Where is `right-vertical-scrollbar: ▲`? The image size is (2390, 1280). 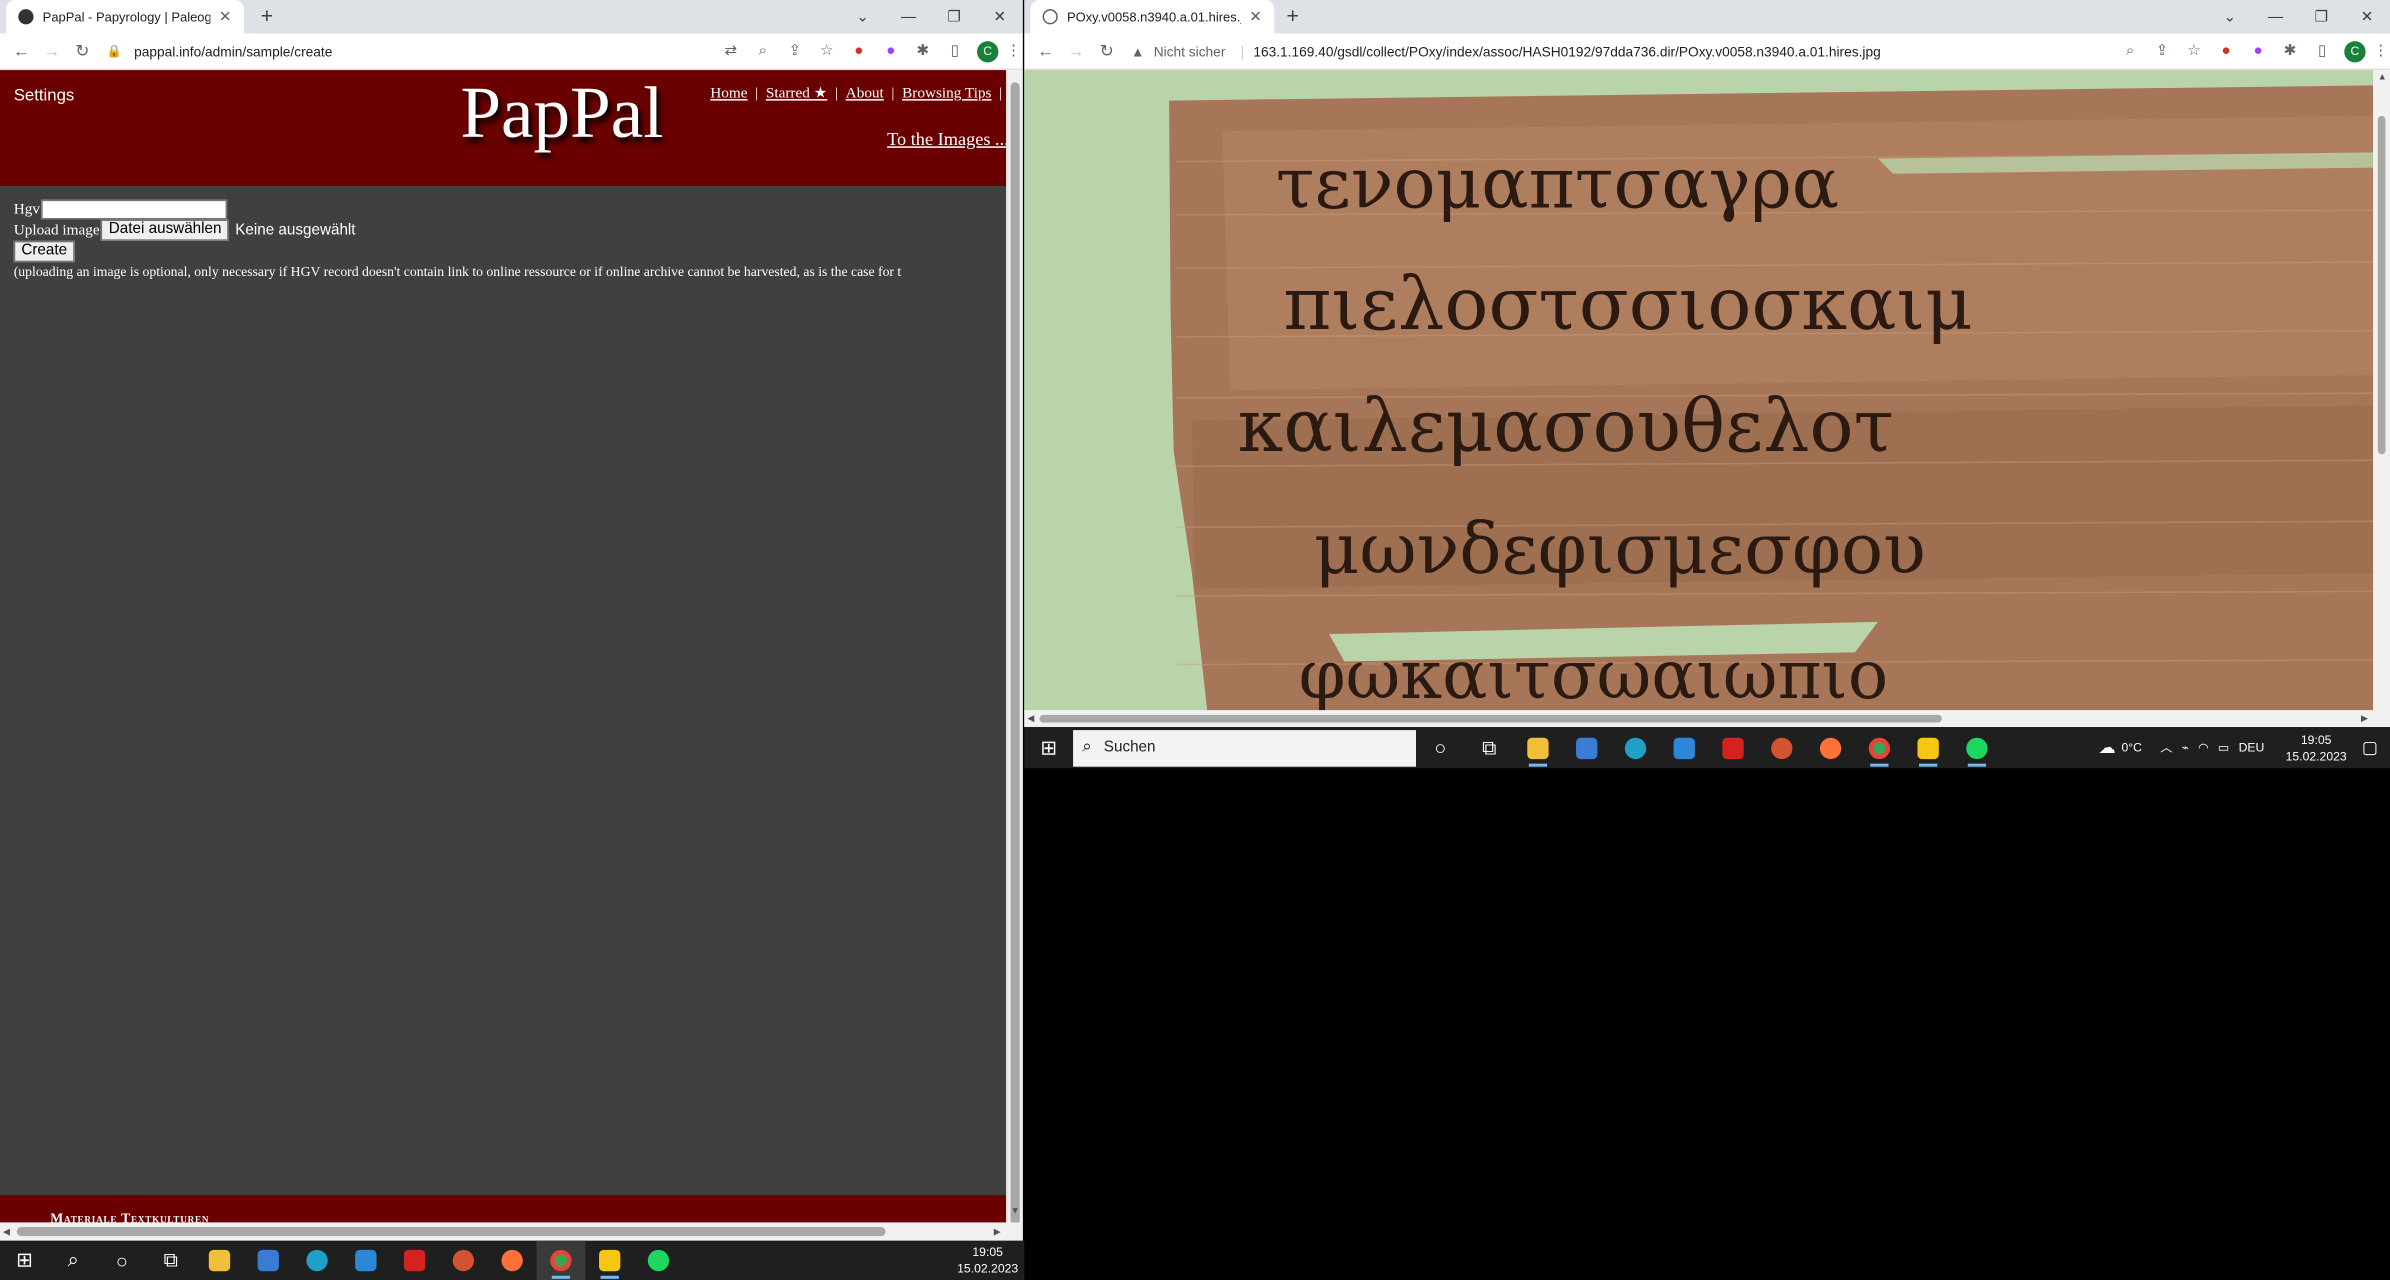
right-vertical-scrollbar: ▲ is located at coordinates (2381, 390).